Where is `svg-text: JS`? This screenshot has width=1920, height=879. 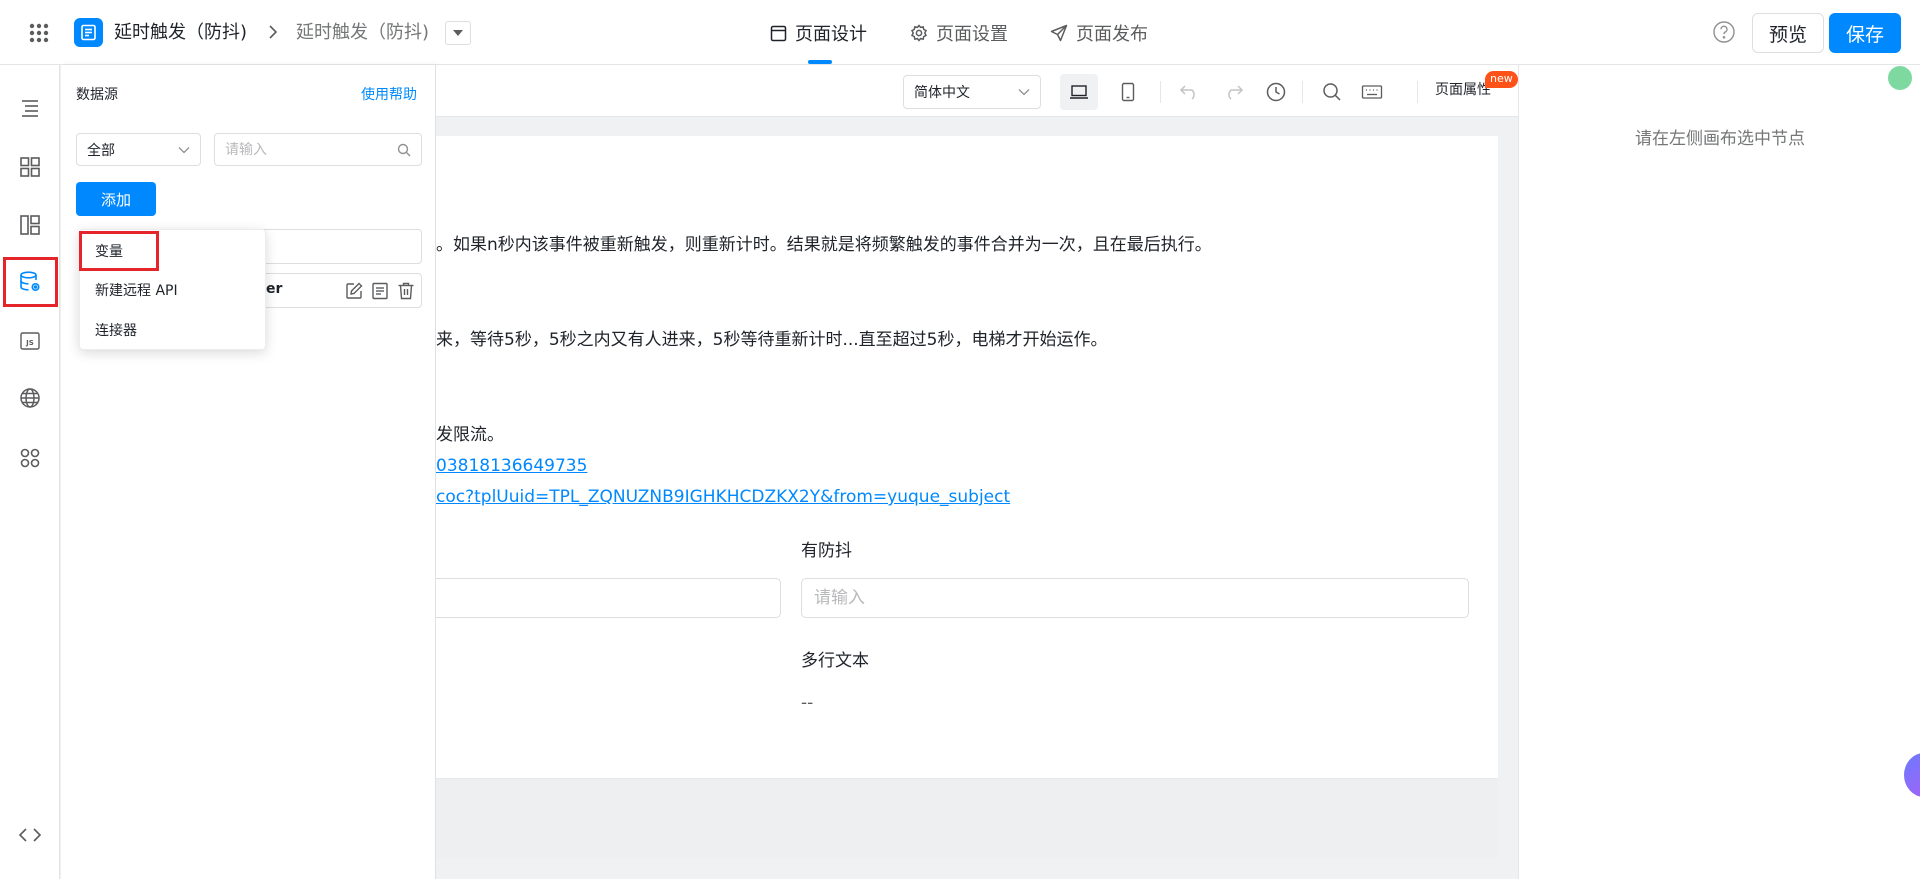
svg-text: JS is located at coordinates (29, 343).